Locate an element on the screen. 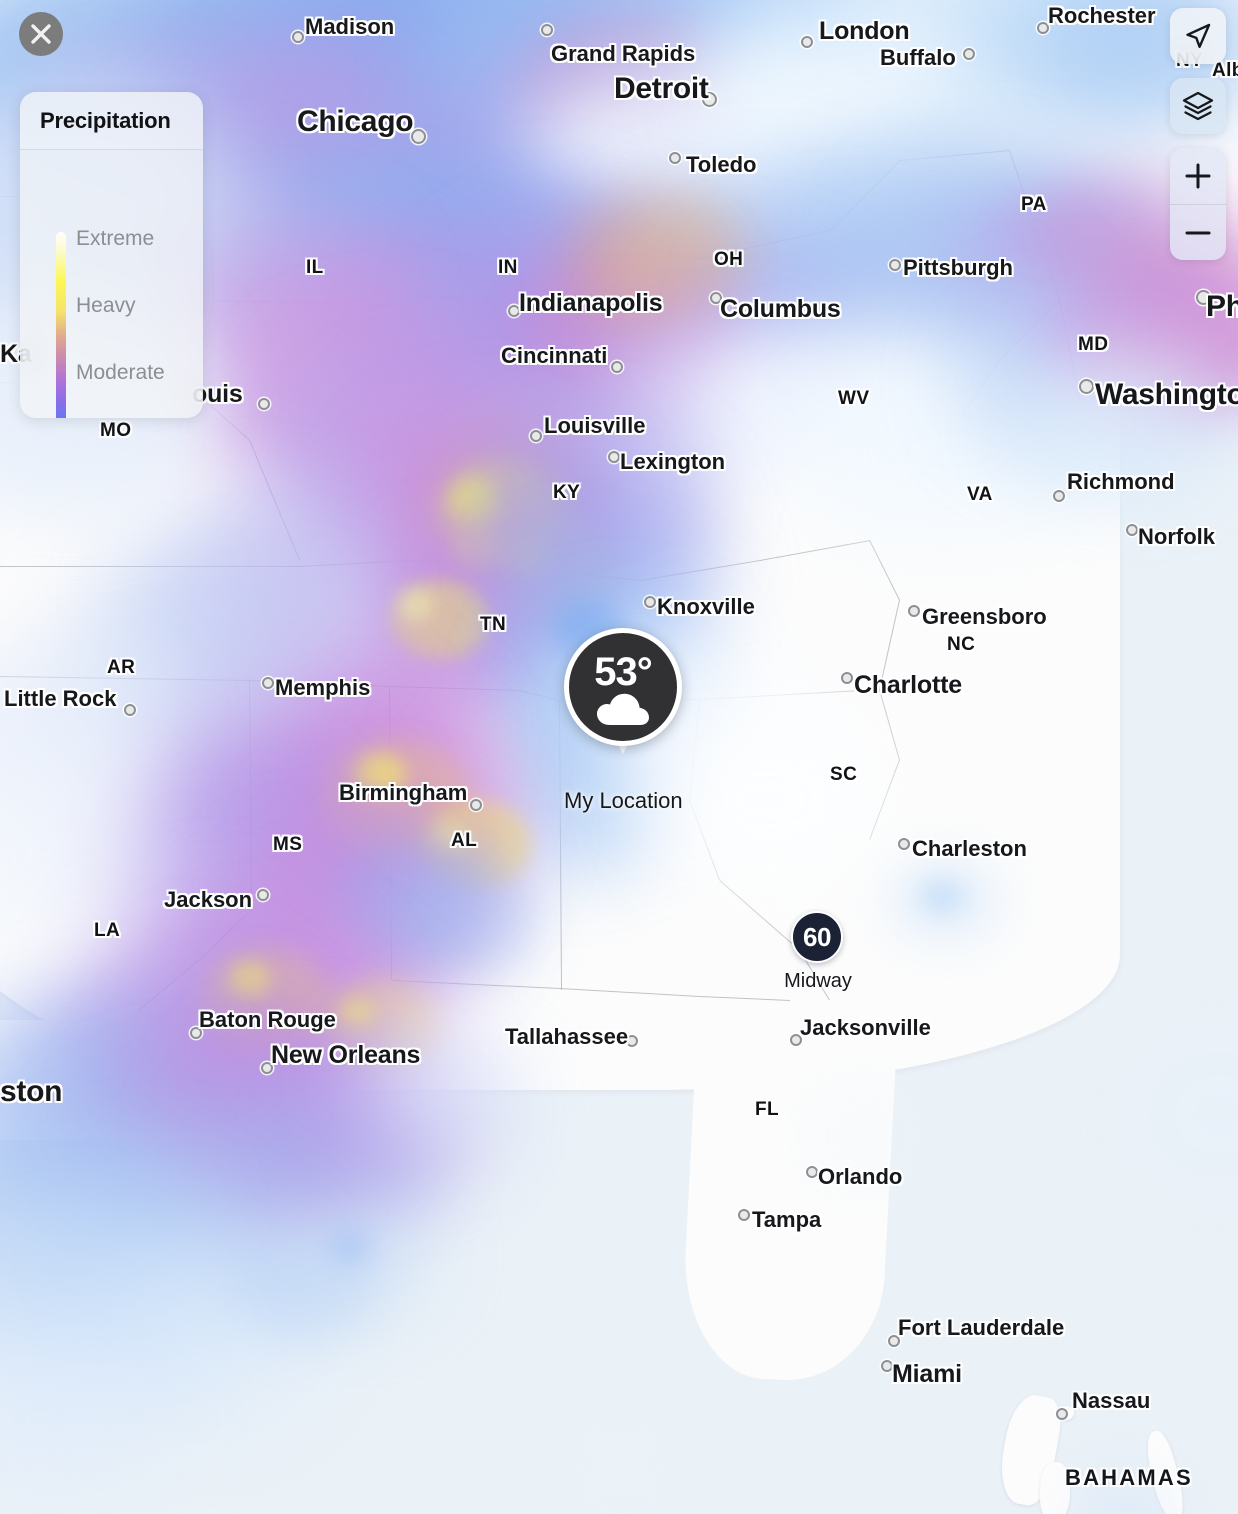 The width and height of the screenshot is (1238, 1514). my-location-label: My Location is located at coordinates (623, 800).